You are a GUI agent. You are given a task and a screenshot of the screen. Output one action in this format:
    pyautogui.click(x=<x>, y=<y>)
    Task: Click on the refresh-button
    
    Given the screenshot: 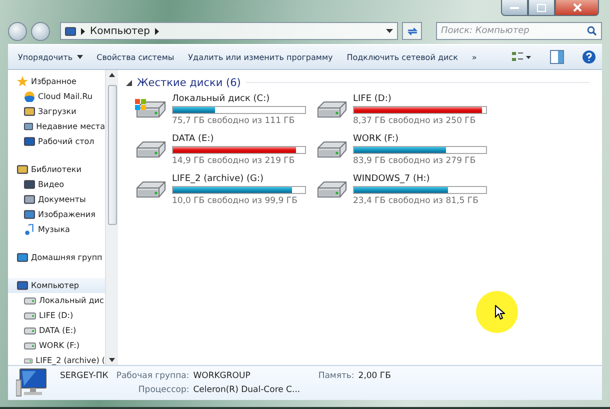 What is the action you would take?
    pyautogui.click(x=412, y=31)
    